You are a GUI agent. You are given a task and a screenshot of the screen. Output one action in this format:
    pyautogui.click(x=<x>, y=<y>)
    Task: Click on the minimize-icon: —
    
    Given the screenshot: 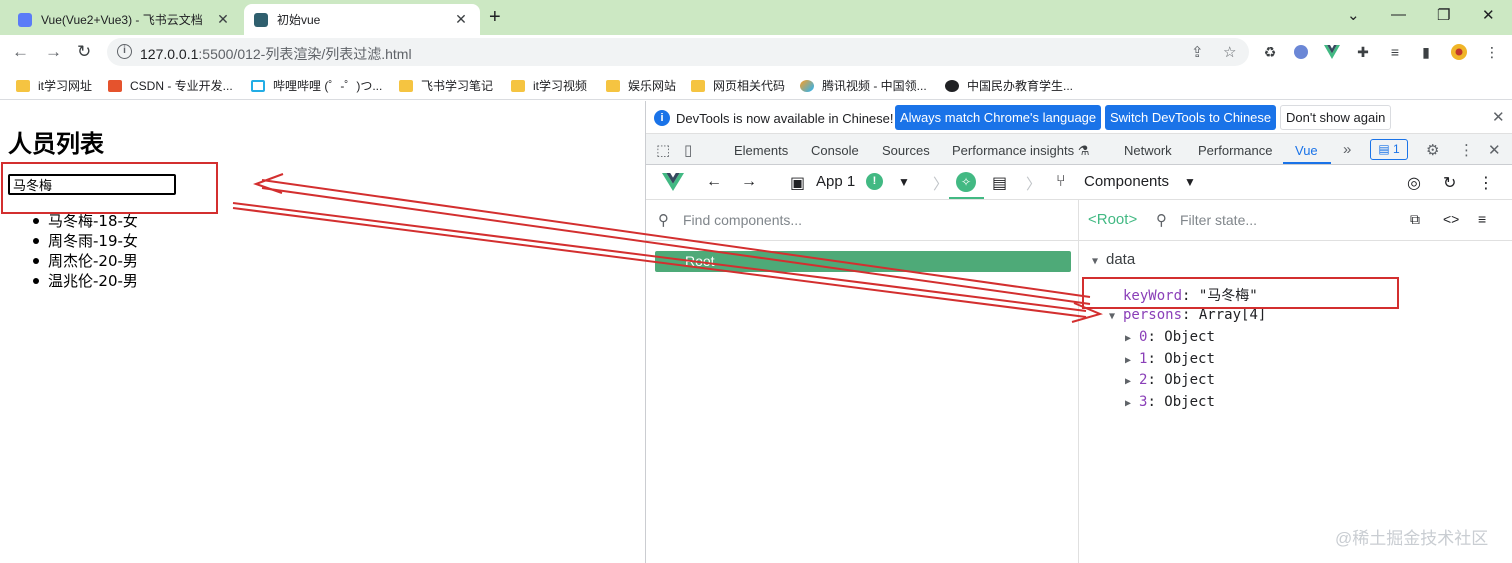 What is the action you would take?
    pyautogui.click(x=1398, y=14)
    